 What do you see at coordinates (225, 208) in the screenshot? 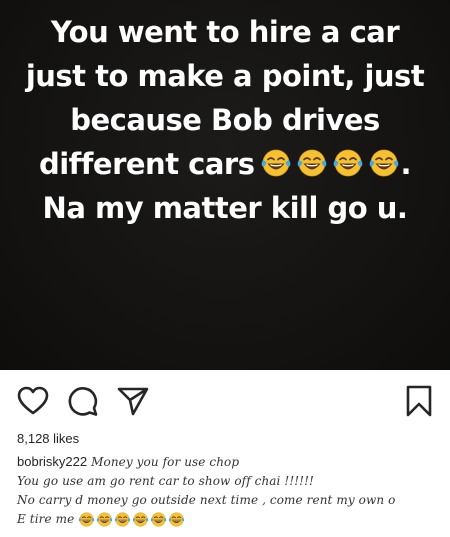
I see `post-text-line-5: Na my matter kill go u.` at bounding box center [225, 208].